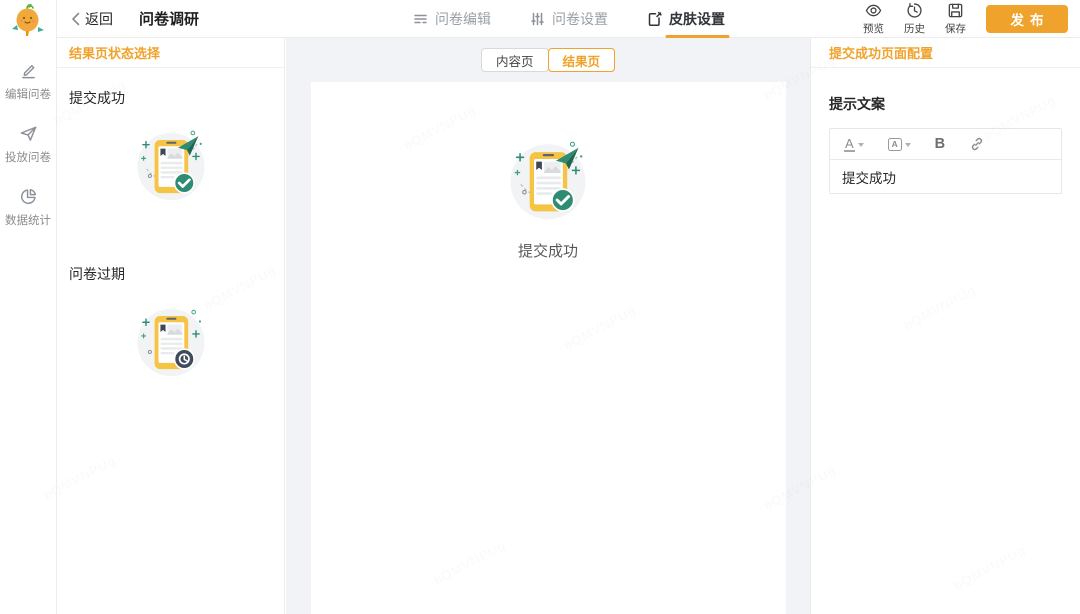 The image size is (1080, 614). What do you see at coordinates (28, 196) in the screenshot?
I see `pie-chart-icon` at bounding box center [28, 196].